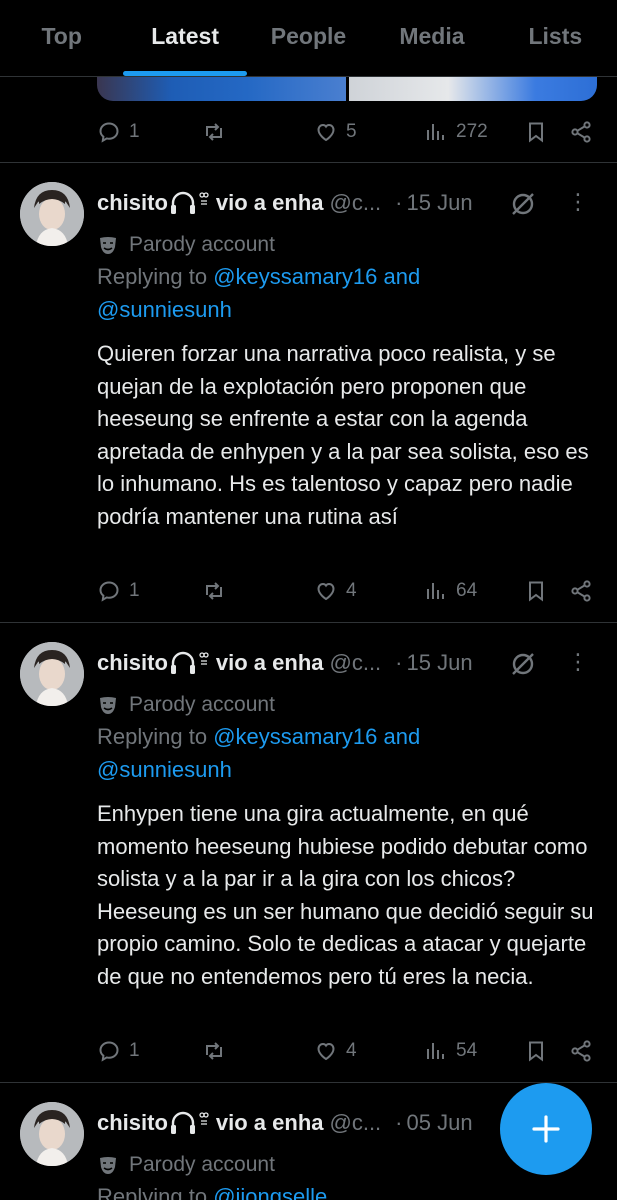  Describe the element at coordinates (536, 591) in the screenshot. I see `bookmark-icon` at that location.